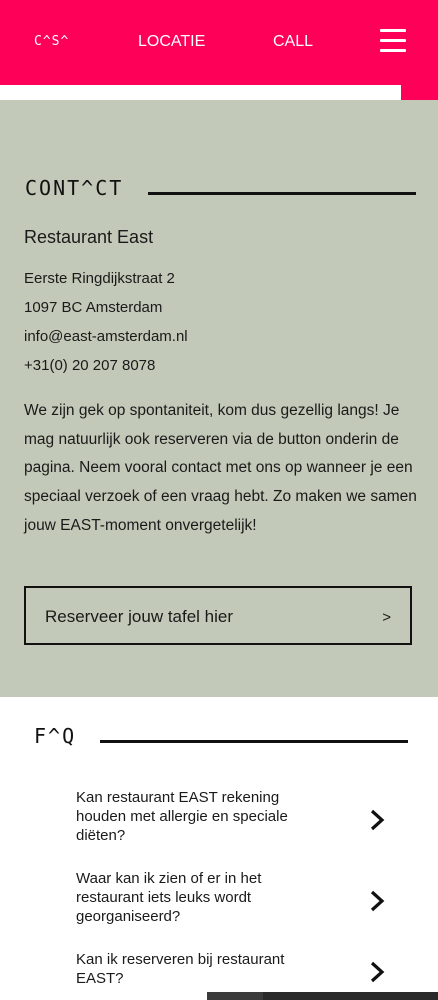  Describe the element at coordinates (171, 42) in the screenshot. I see `nav-link-locatie: LOCATIE` at that location.